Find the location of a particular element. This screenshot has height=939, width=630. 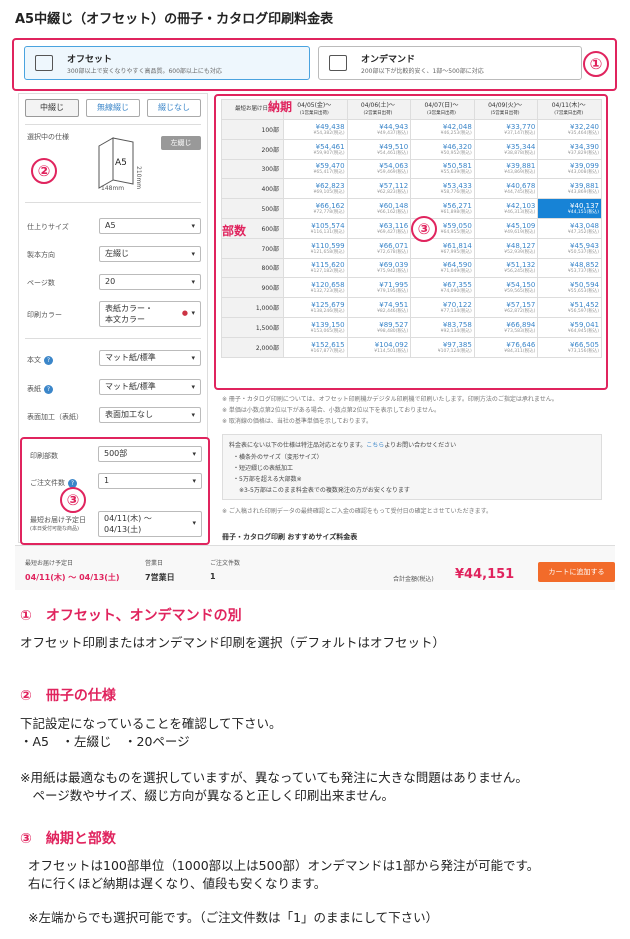

price-cell: ¥50,581 ¥55,639(税込) is located at coordinates (442, 169).